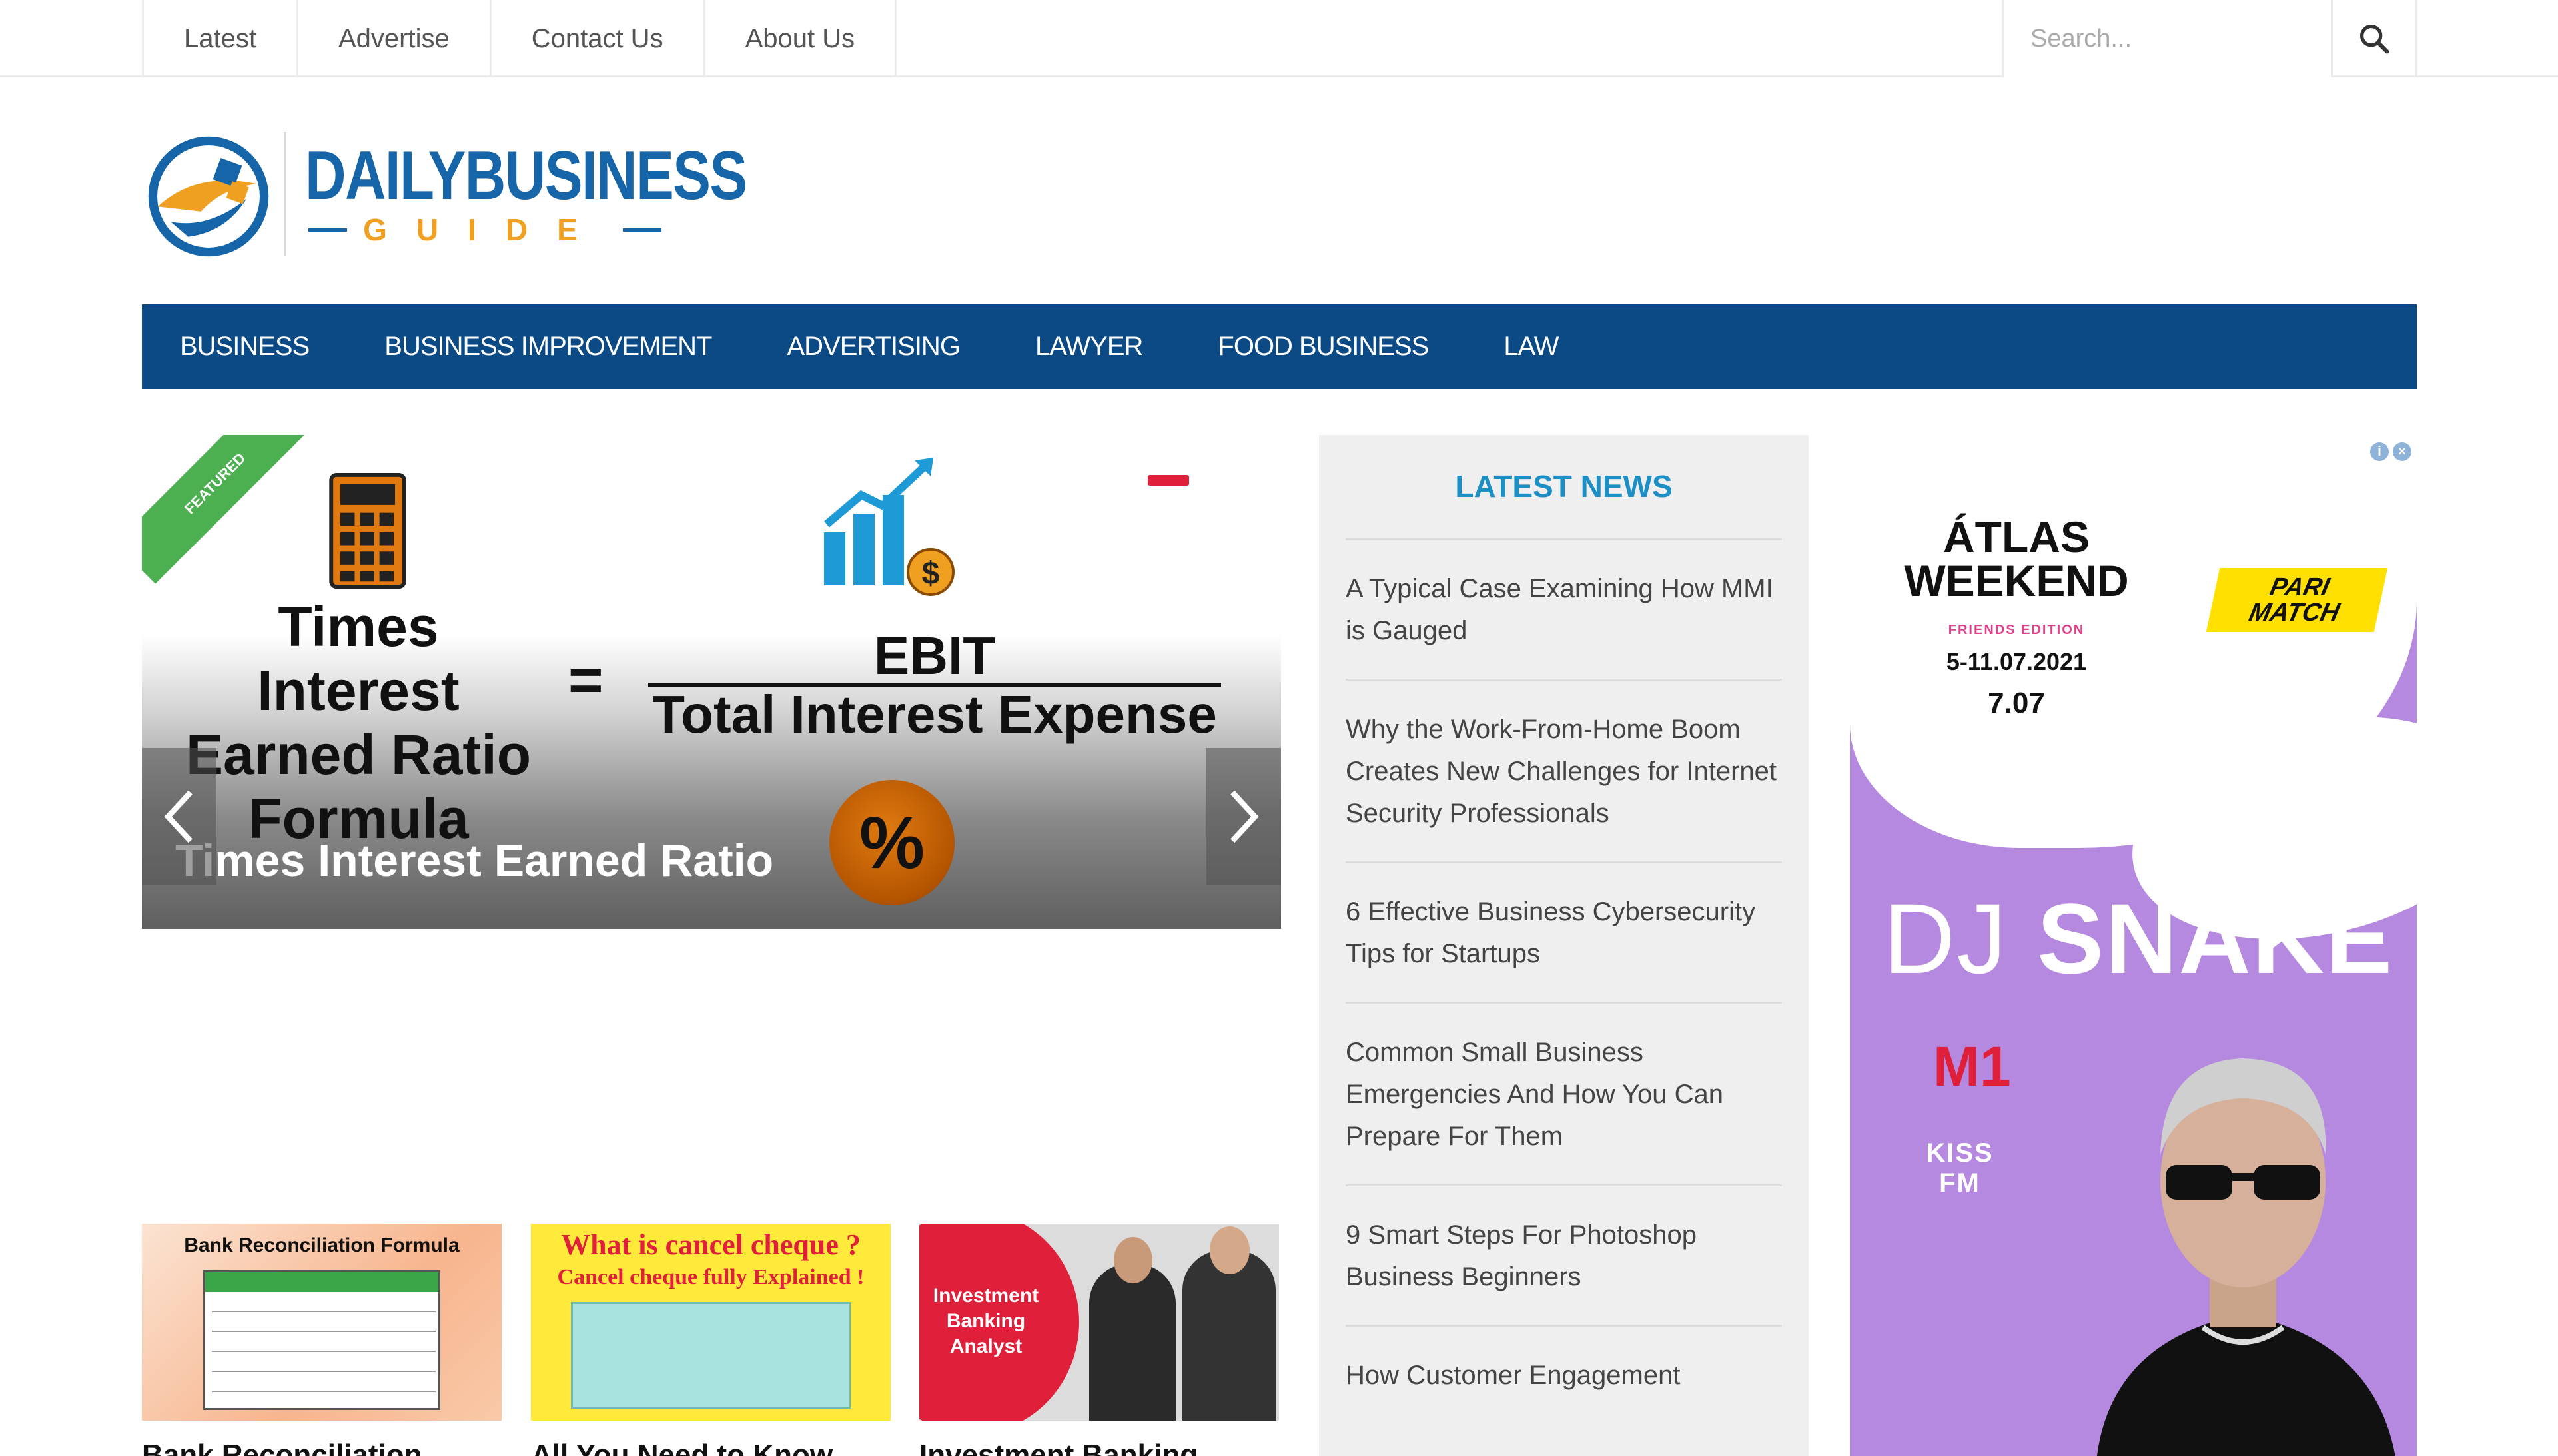 This screenshot has height=1456, width=2558. What do you see at coordinates (245, 347) in the screenshot?
I see `nav-item-business: BUSINESS` at bounding box center [245, 347].